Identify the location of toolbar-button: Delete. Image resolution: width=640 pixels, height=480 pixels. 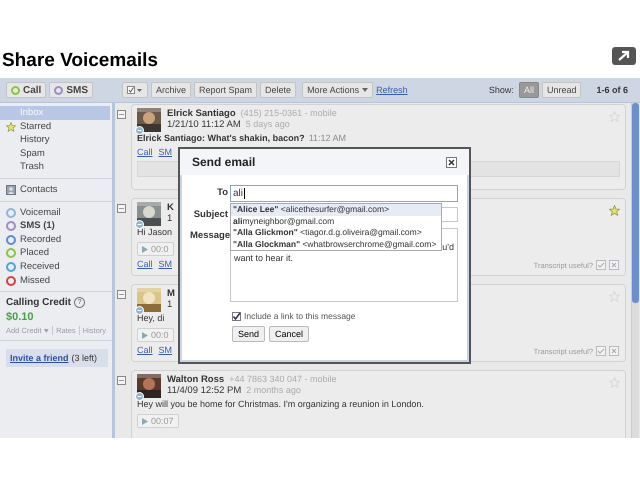
(278, 90).